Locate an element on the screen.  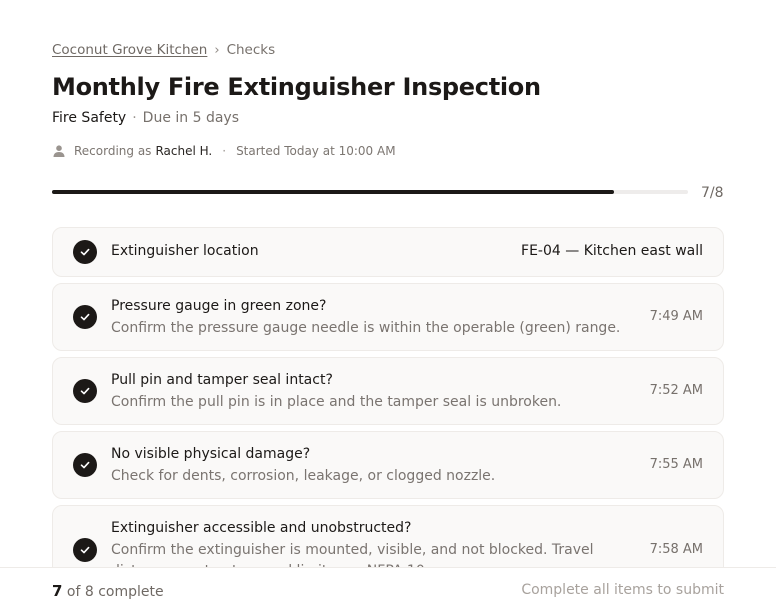
submit-button: Complete all items to submit is located at coordinates (622, 590).